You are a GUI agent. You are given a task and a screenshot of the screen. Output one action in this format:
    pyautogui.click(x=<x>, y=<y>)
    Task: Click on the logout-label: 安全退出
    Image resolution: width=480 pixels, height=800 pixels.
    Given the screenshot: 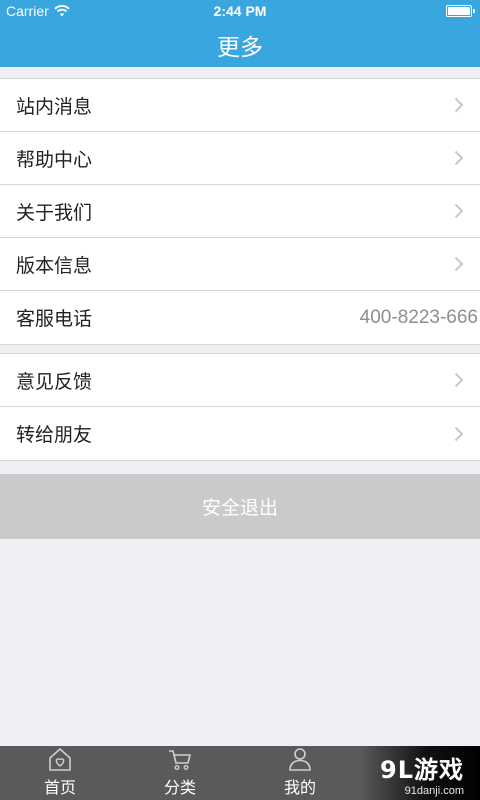 What is the action you would take?
    pyautogui.click(x=239, y=508)
    